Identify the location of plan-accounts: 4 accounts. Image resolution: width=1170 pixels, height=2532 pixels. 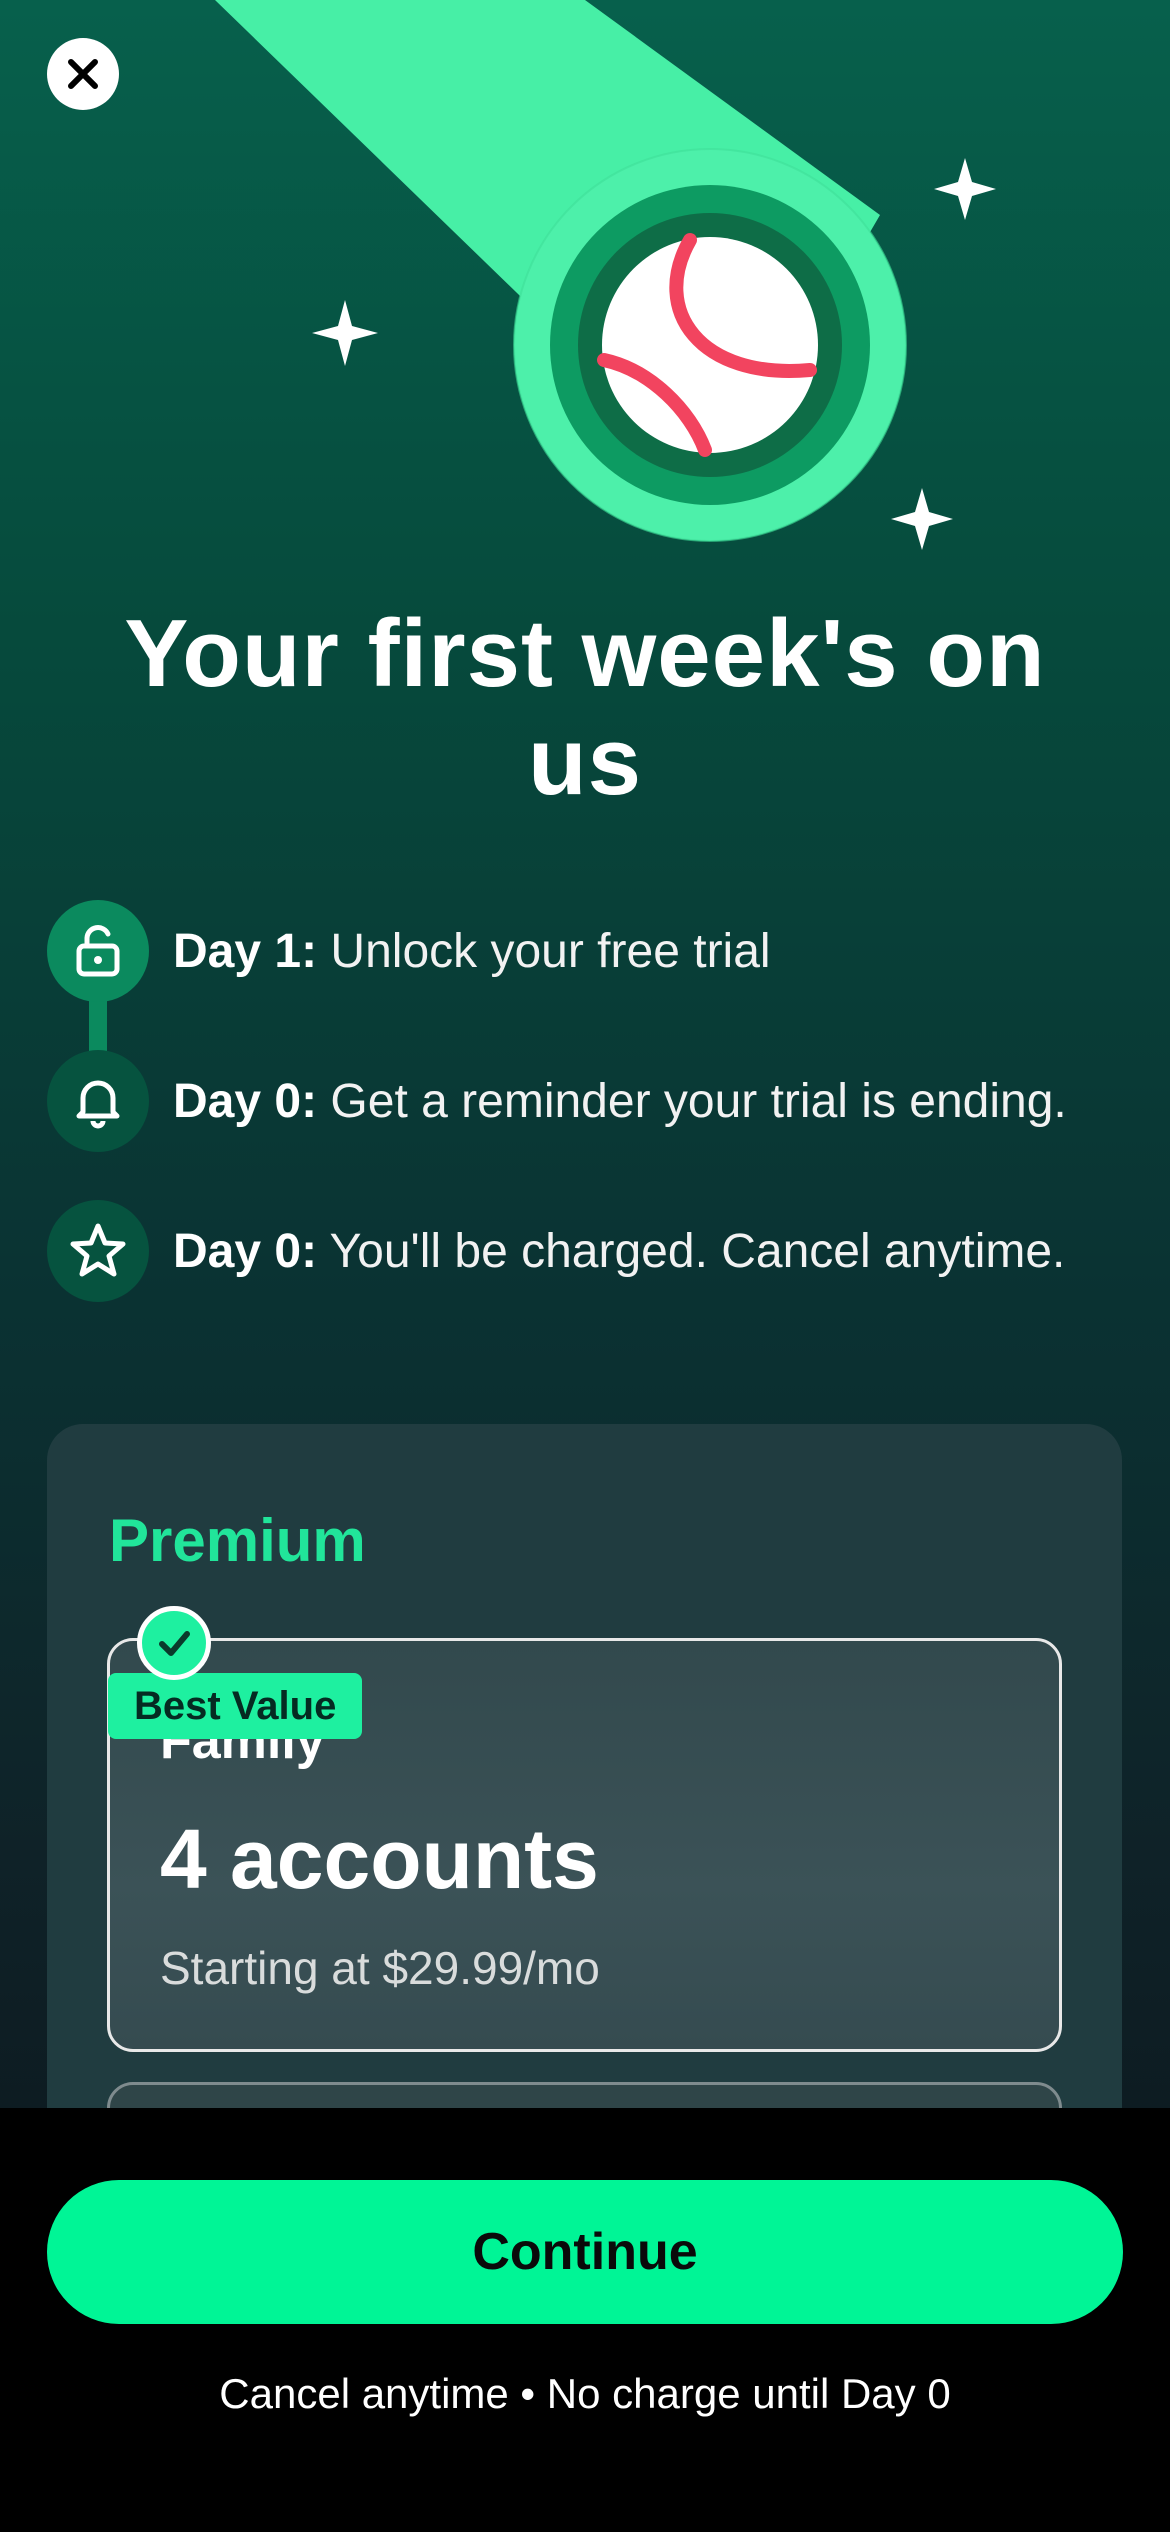
(379, 1859).